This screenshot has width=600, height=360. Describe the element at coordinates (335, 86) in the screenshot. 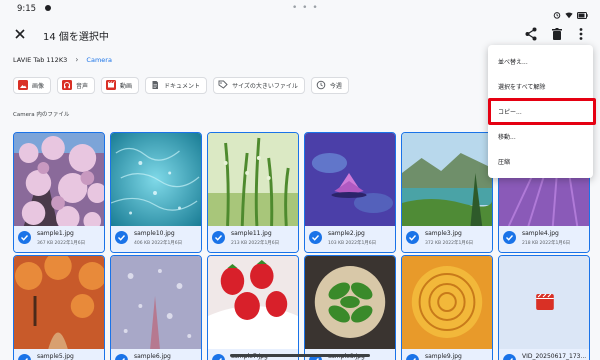

I see `chip-label: 今週` at that location.